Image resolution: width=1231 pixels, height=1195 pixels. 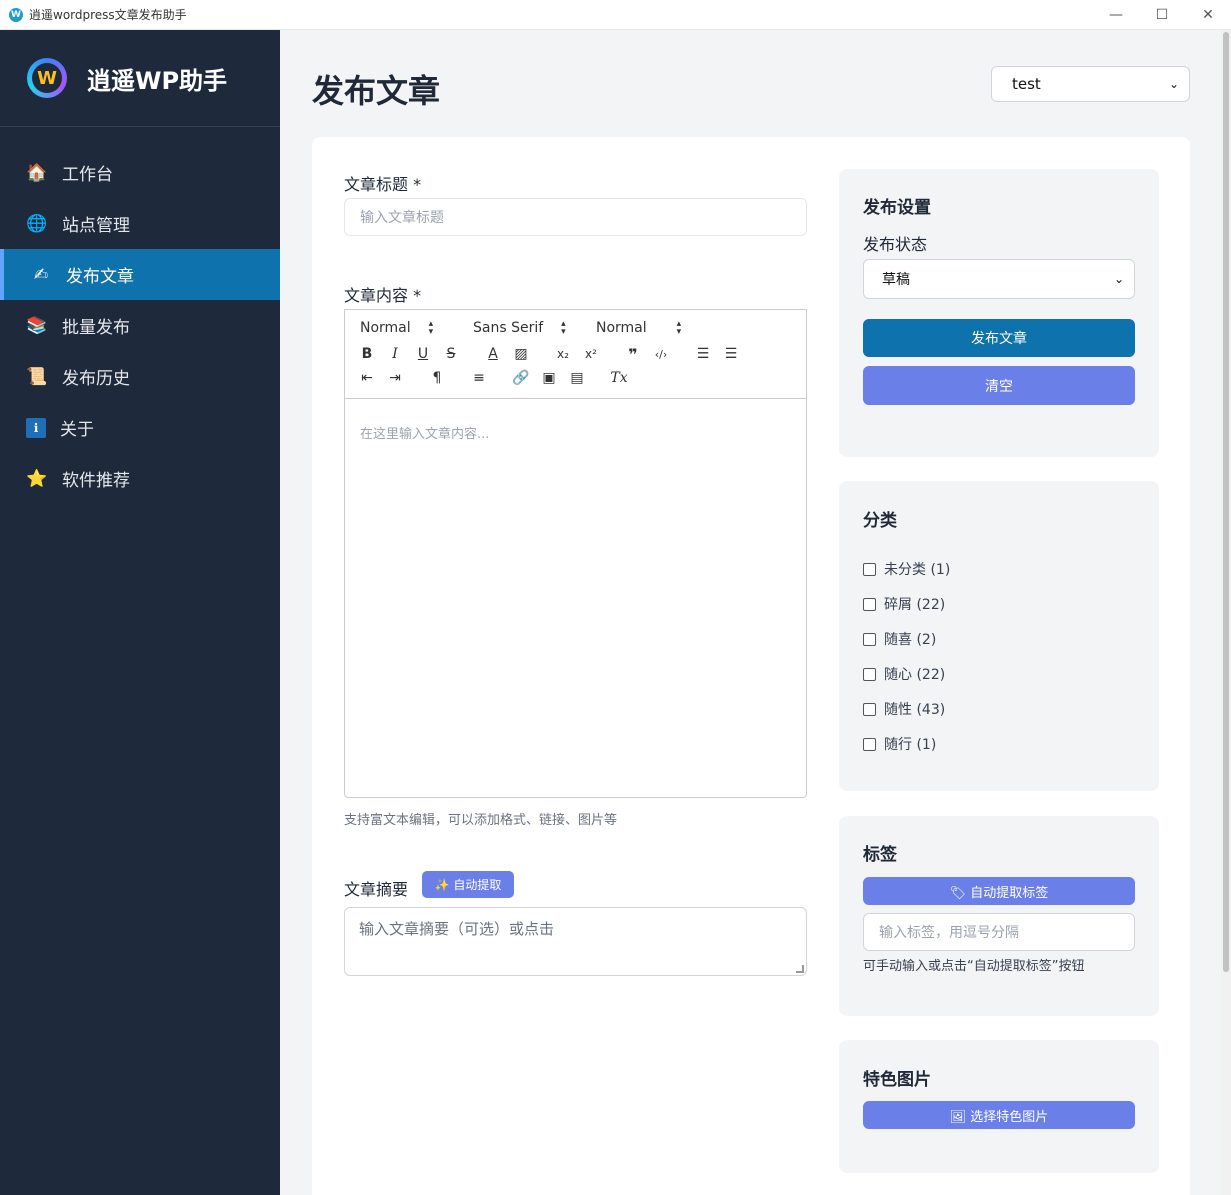 I want to click on sidebar-item-recommend: ⭐ 软件推荐, so click(x=140, y=478).